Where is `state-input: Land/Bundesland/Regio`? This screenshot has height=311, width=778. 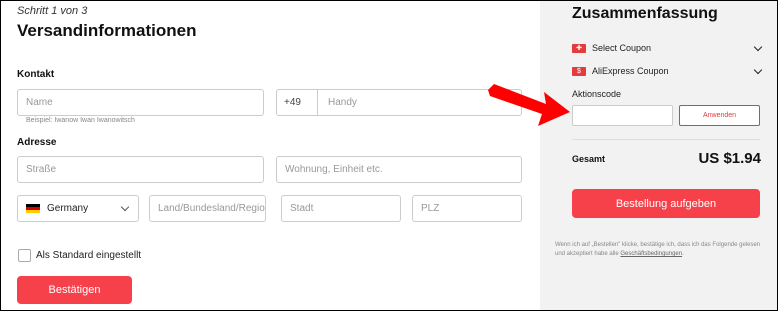
state-input: Land/Bundesland/Regio is located at coordinates (207, 208).